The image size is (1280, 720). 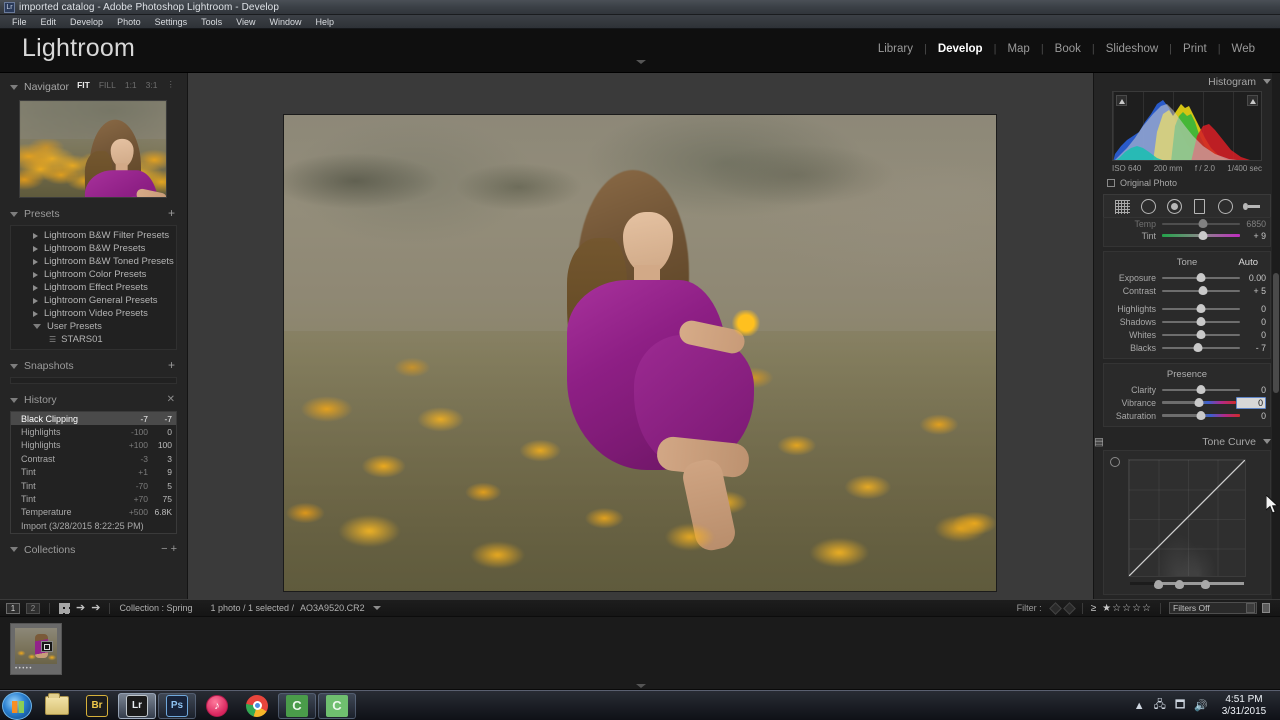 What do you see at coordinates (93, 445) in the screenshot?
I see `history-row: Highlights +100 100` at bounding box center [93, 445].